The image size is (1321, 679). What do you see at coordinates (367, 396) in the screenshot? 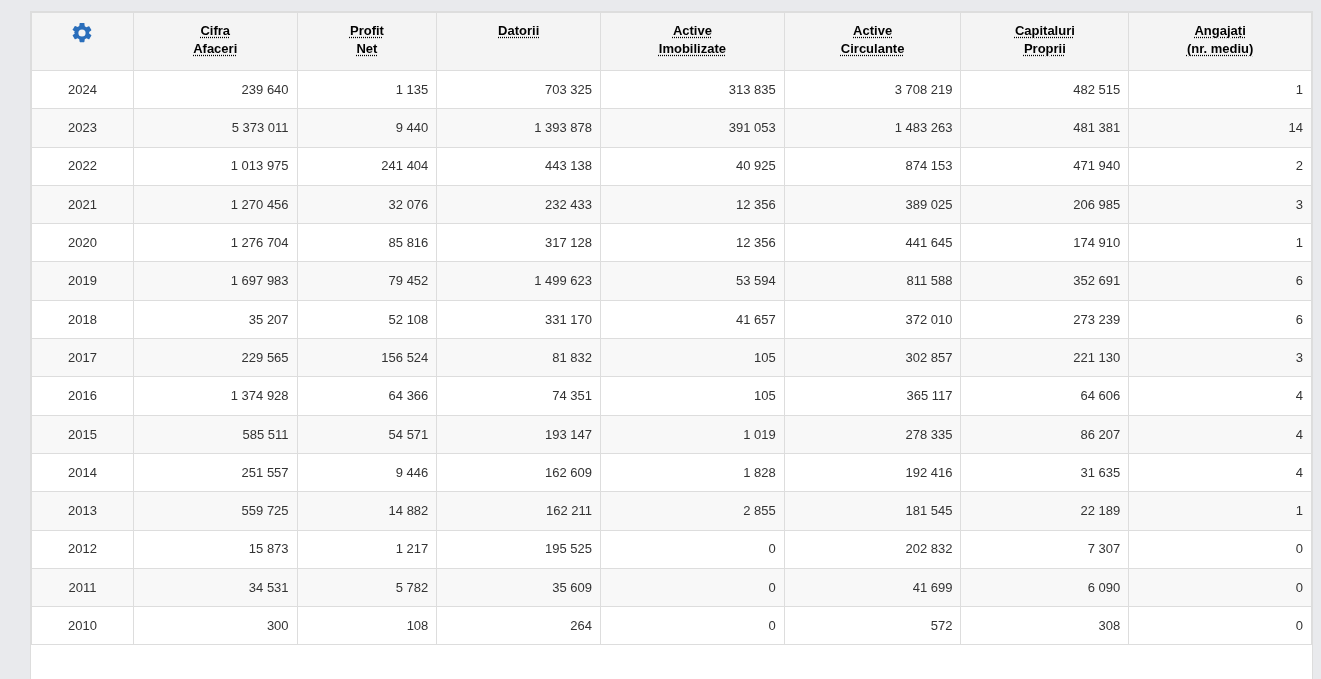
I see `value-cell: 64 366` at bounding box center [367, 396].